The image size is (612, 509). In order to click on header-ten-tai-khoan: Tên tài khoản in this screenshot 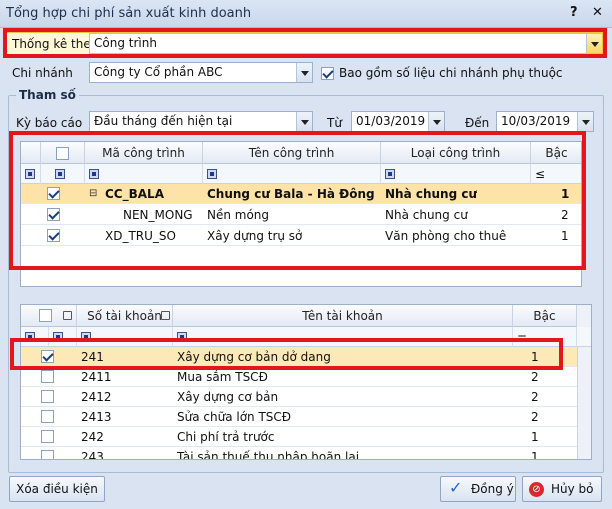, I will do `click(343, 316)`.